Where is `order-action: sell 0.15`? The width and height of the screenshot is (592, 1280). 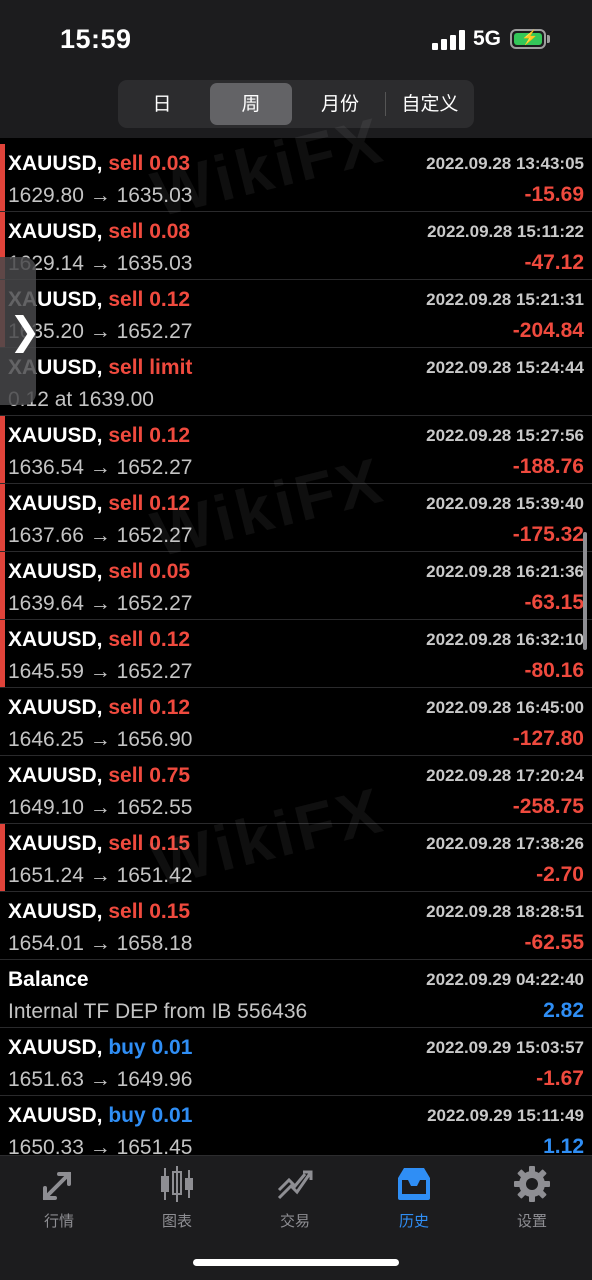
order-action: sell 0.15 is located at coordinates (149, 911).